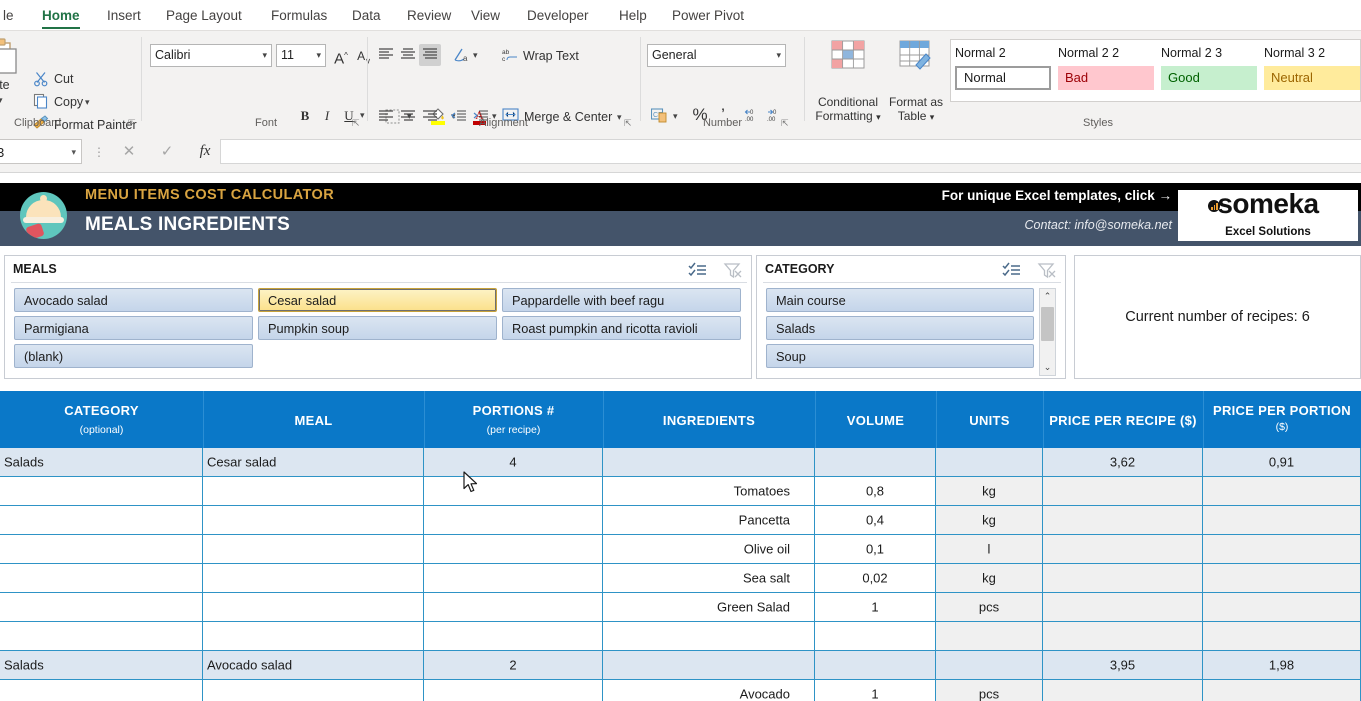 The image size is (1361, 701). Describe the element at coordinates (1047, 296) in the screenshot. I see `scroll-up-icon: ⌃` at that location.